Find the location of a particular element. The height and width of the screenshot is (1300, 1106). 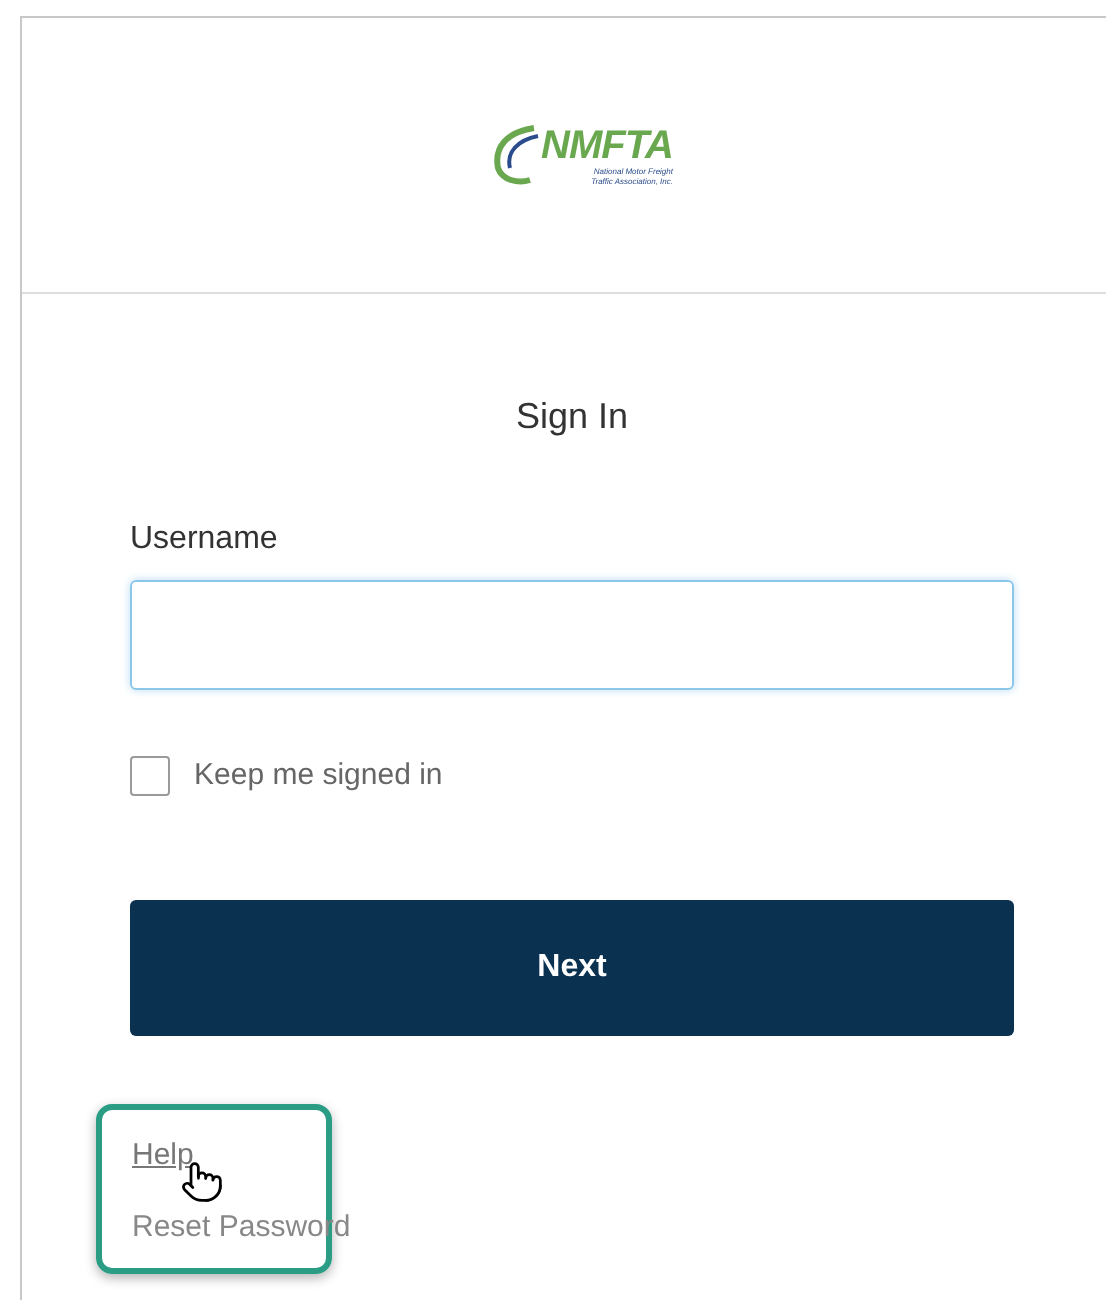

keep-signed-in-label: Keep me signed in is located at coordinates (318, 776).